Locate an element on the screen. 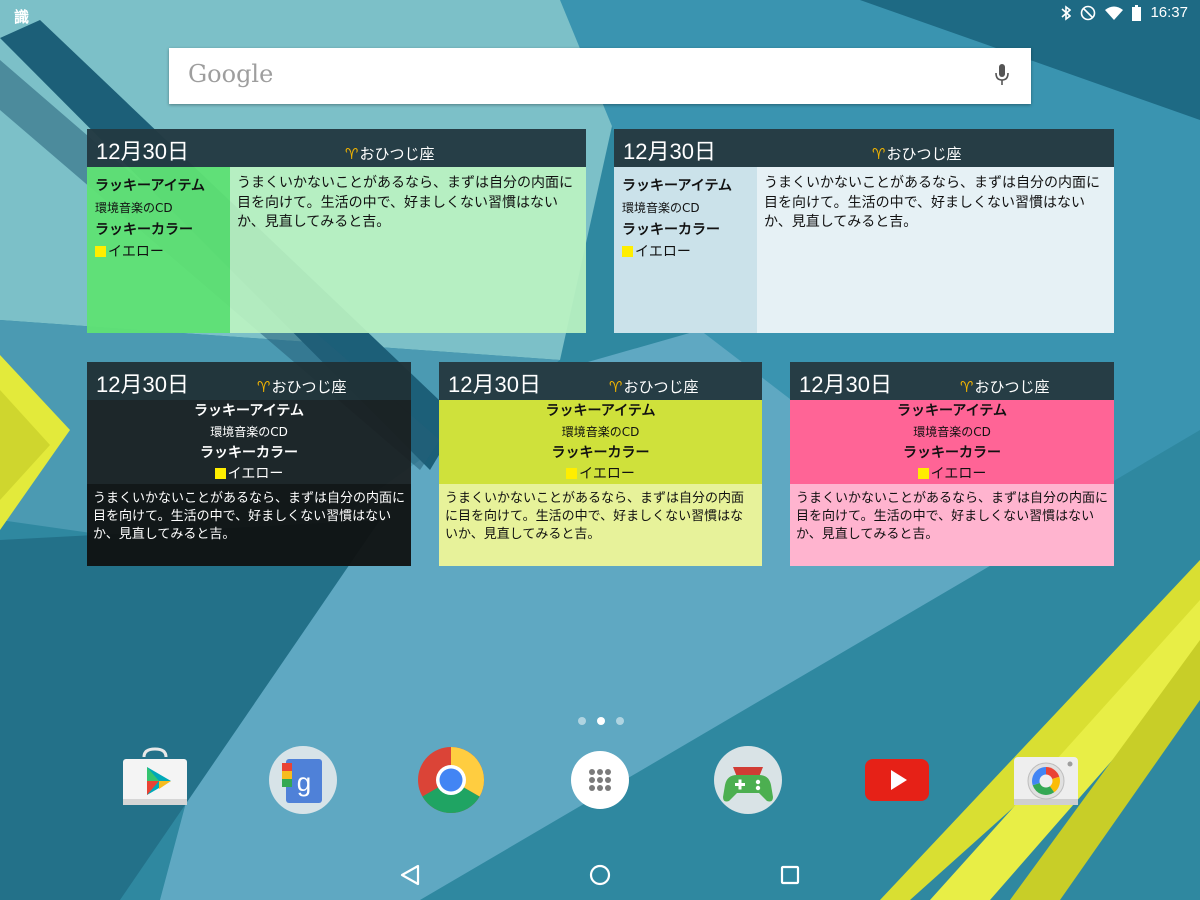 The height and width of the screenshot is (900, 1200). wifi-icon is located at coordinates (1114, 13).